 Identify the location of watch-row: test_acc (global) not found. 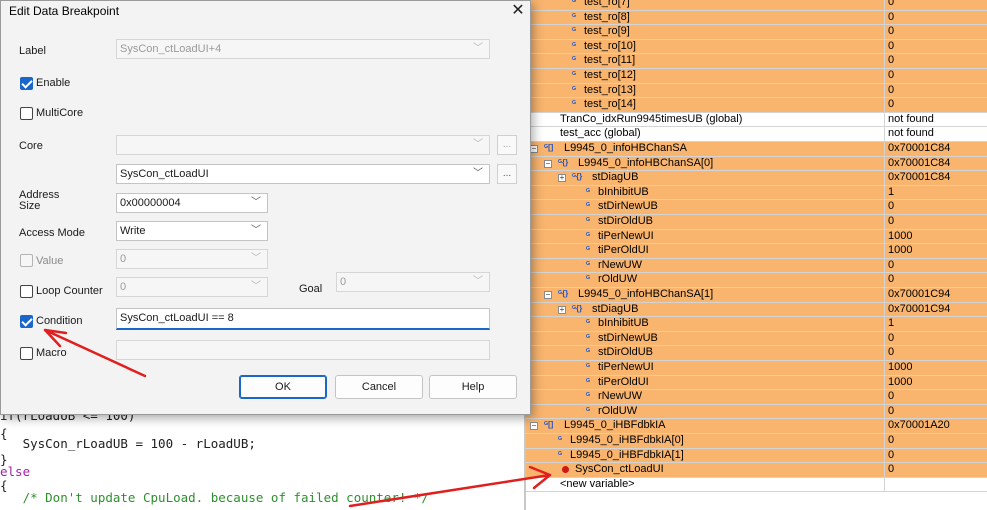
(756, 134).